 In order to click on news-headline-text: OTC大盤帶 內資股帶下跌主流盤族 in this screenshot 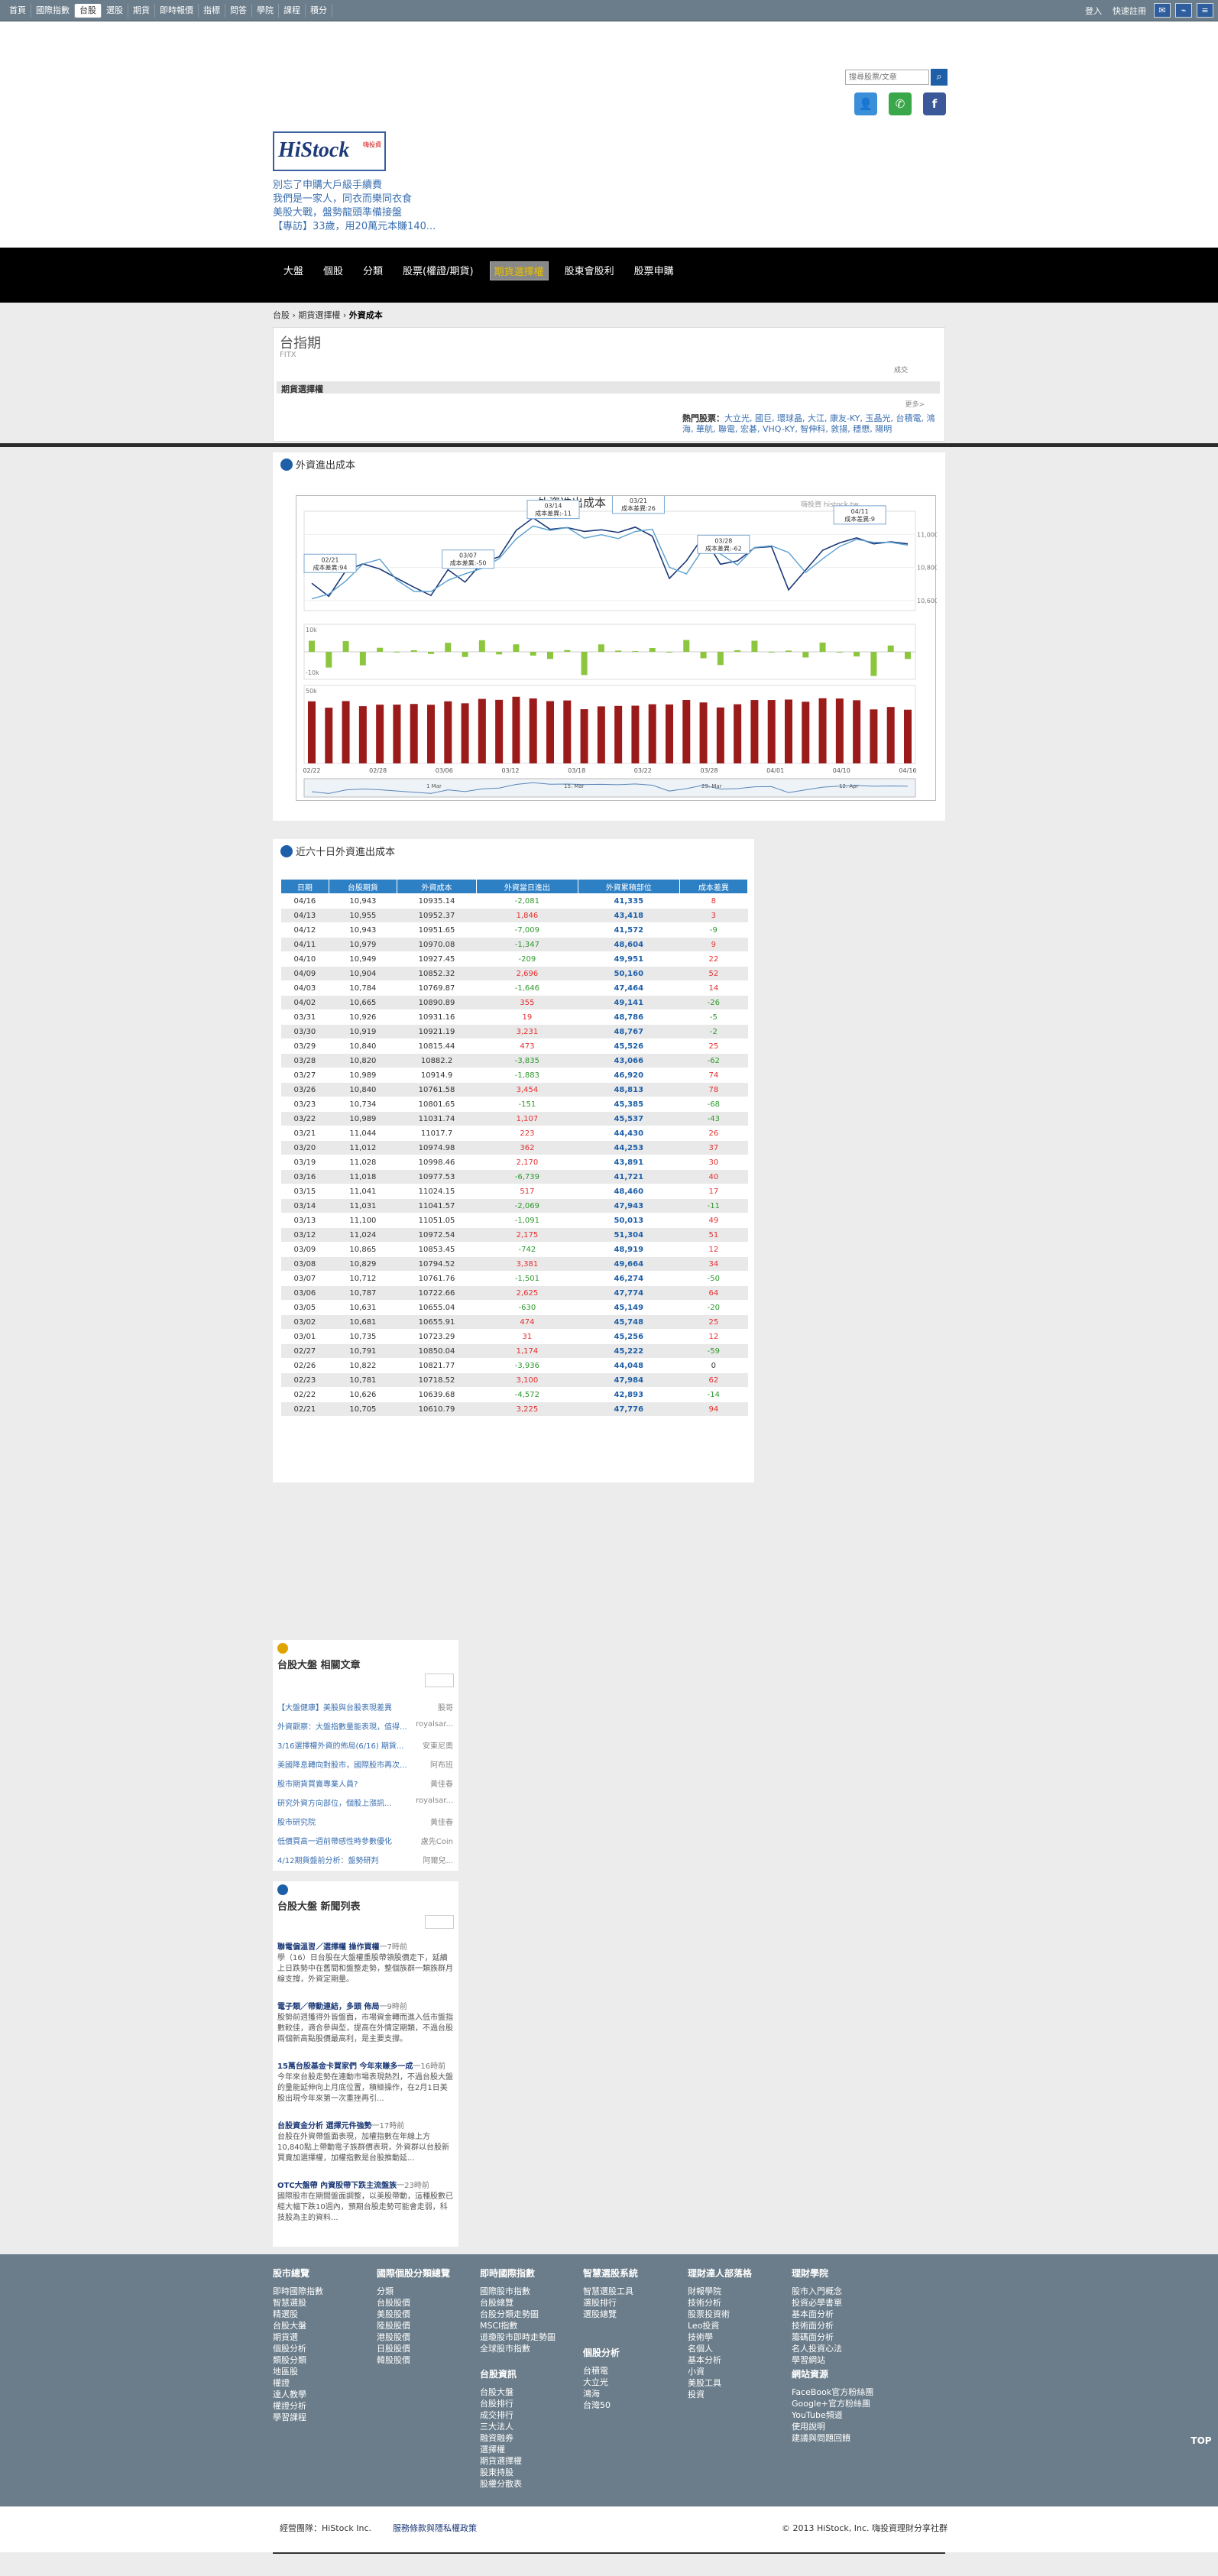, I will do `click(337, 2186)`.